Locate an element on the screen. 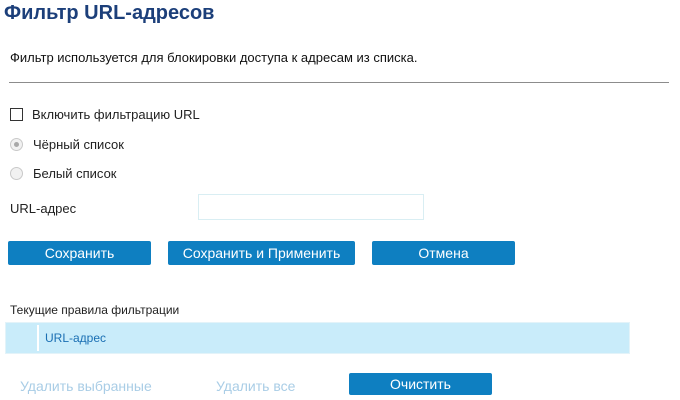 The height and width of the screenshot is (400, 680). cancel-button: Отмена is located at coordinates (443, 253).